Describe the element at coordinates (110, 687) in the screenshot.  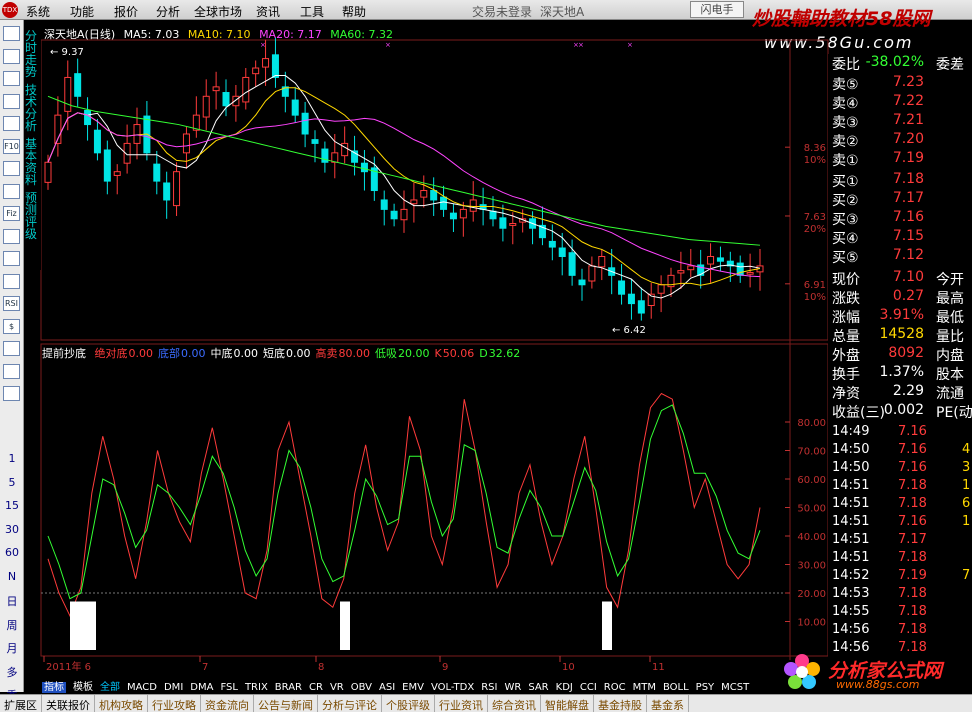
I see `indicator-tab: 全部` at that location.